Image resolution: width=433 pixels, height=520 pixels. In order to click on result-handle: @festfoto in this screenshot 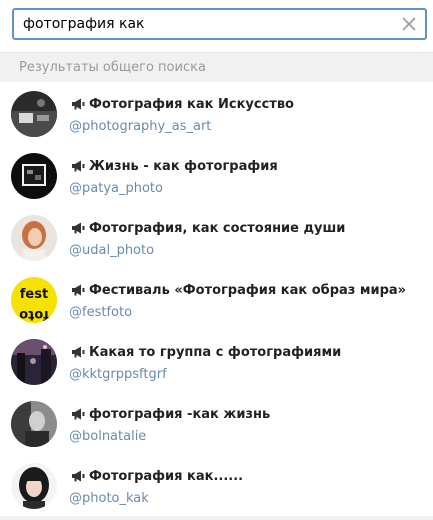, I will do `click(101, 312)`.